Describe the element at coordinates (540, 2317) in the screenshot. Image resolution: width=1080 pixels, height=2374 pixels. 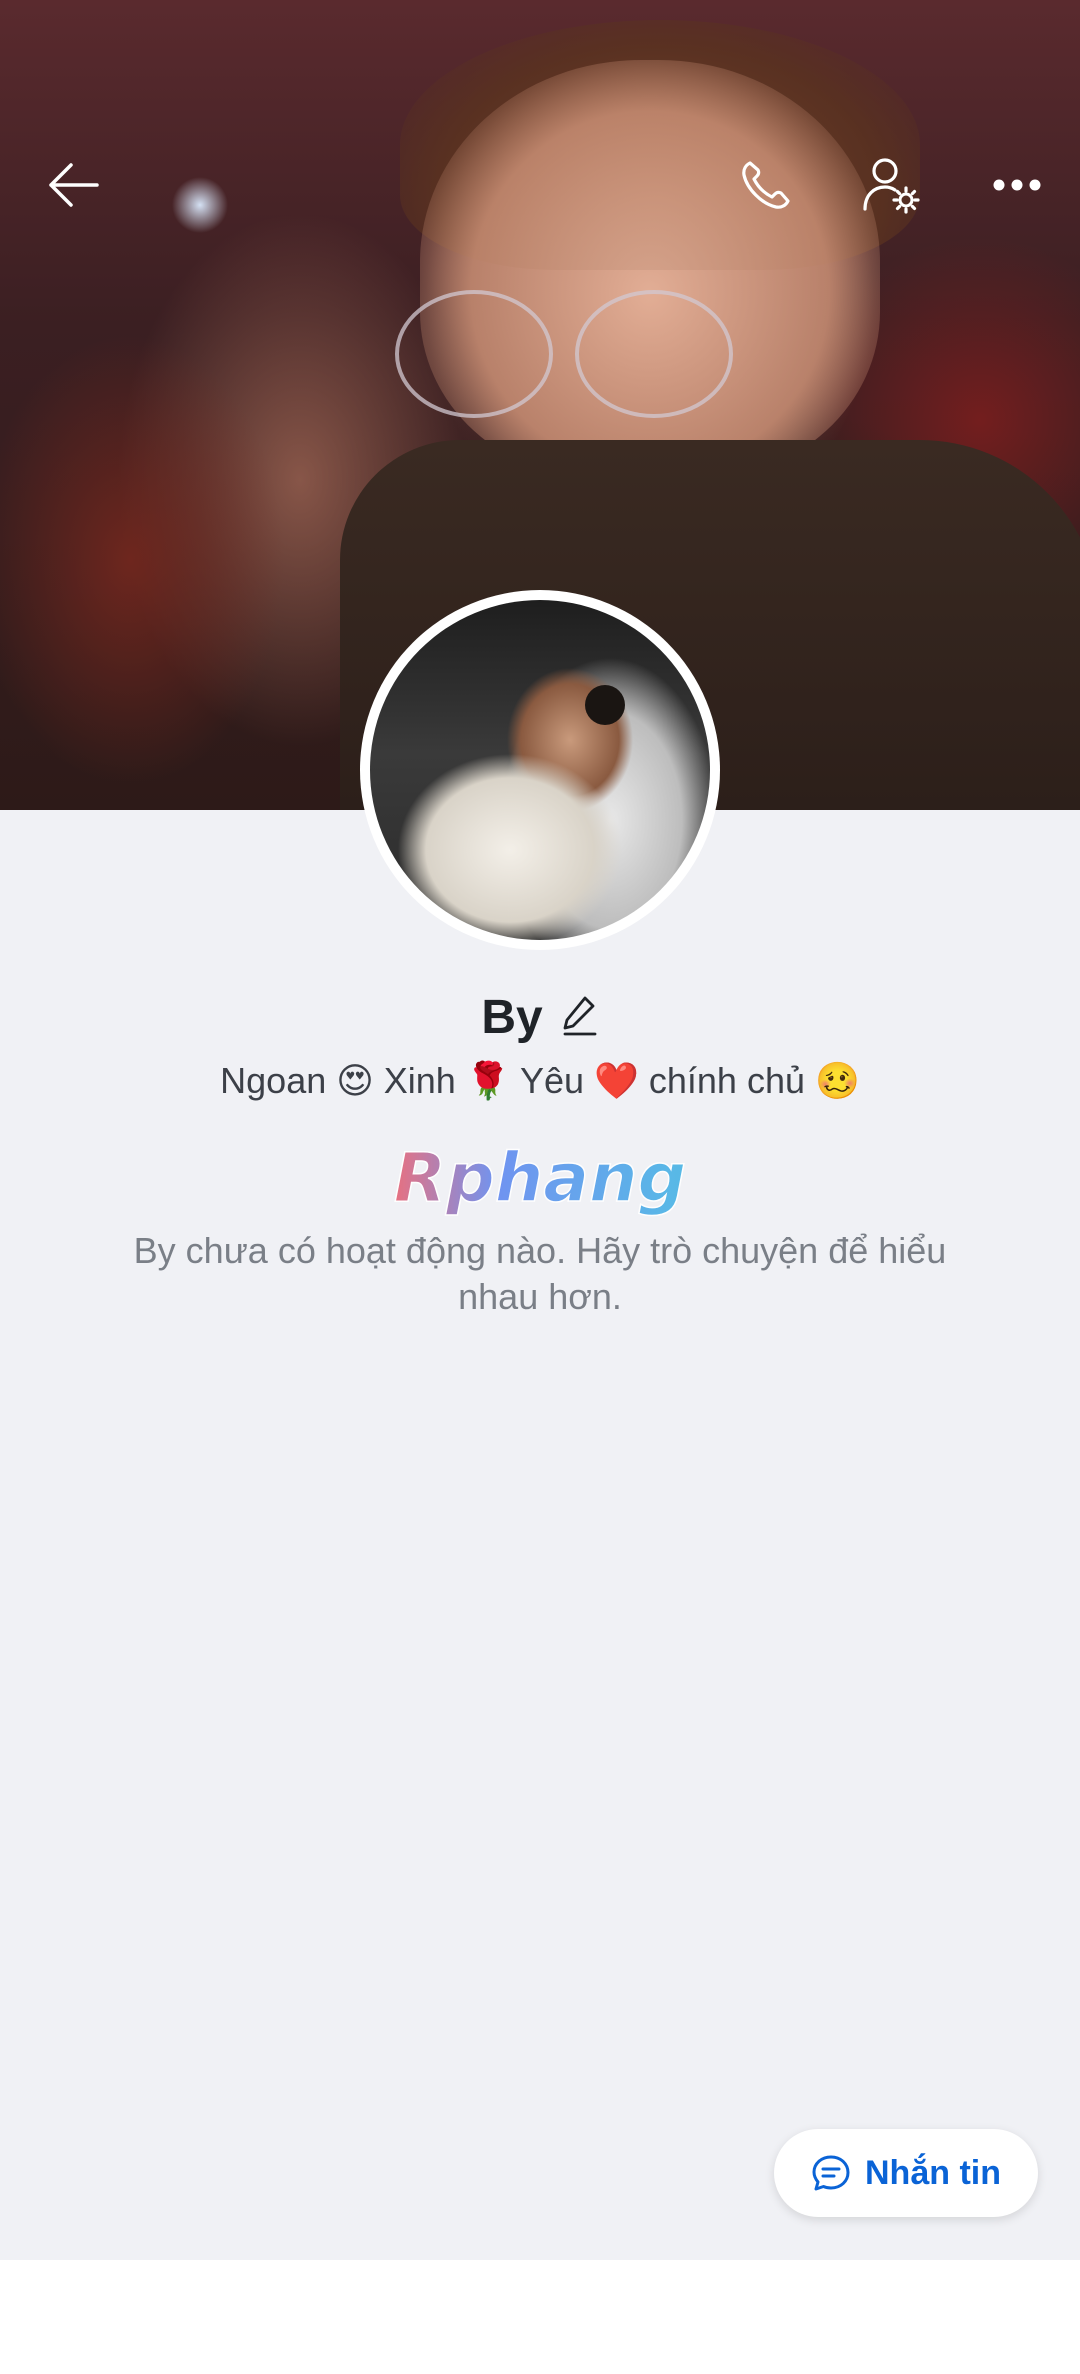
I see `bottom-area` at that location.